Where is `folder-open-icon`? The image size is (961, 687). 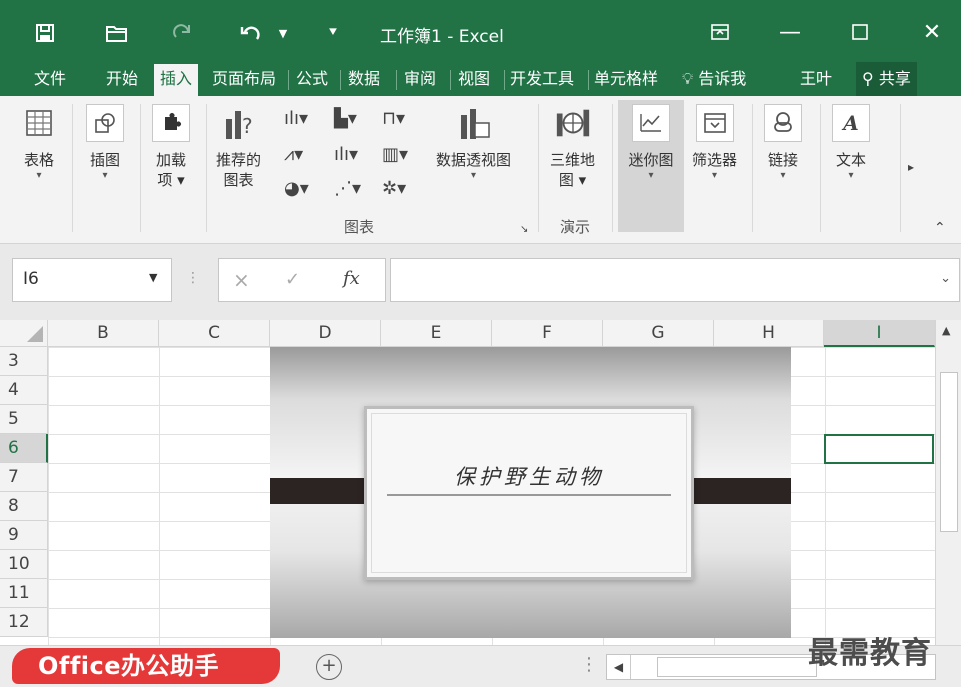
folder-open-icon is located at coordinates (117, 33).